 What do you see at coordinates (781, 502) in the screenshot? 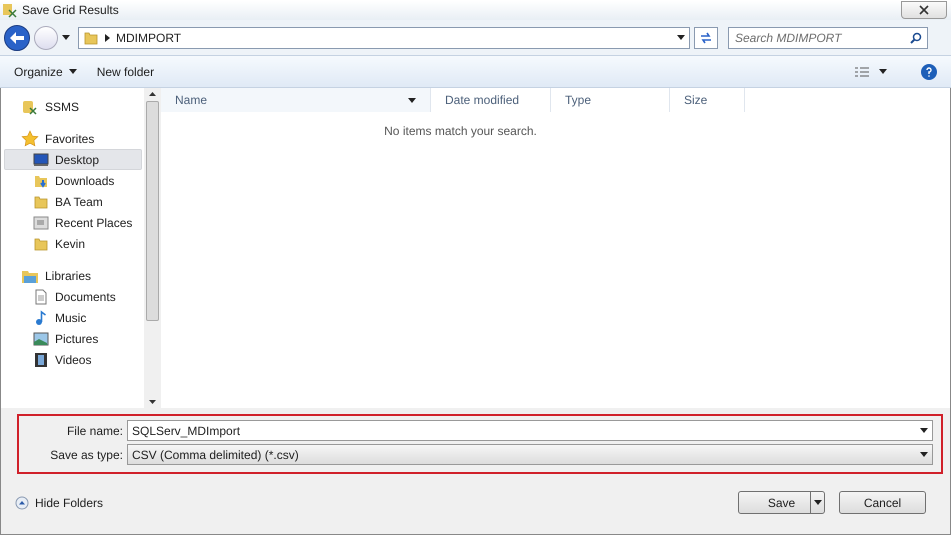
I see `save-button: Save` at bounding box center [781, 502].